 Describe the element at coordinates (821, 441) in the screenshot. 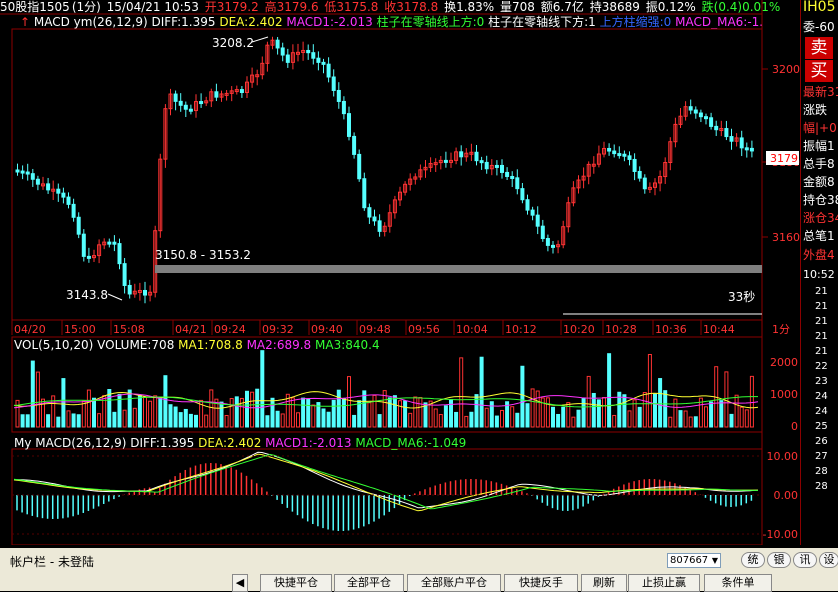

I see `tick-value: 26` at that location.